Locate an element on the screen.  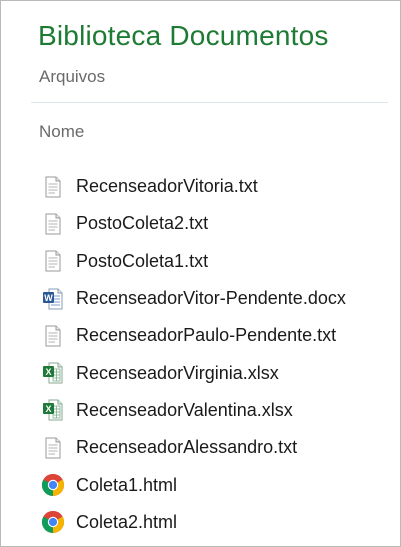
file-item: RecenseadorAlessandro.txt is located at coordinates (201, 447).